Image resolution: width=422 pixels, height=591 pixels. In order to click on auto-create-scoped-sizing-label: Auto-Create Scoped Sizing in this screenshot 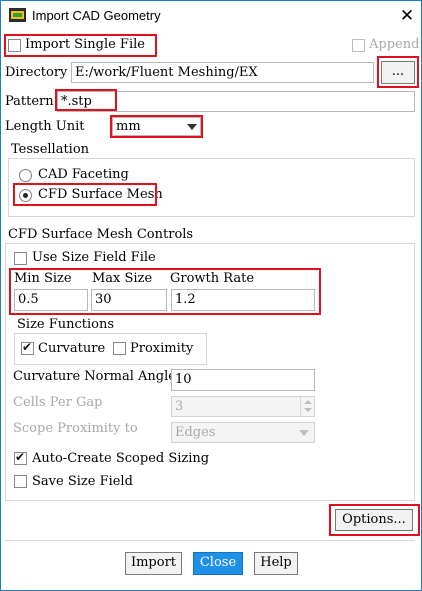, I will do `click(121, 458)`.